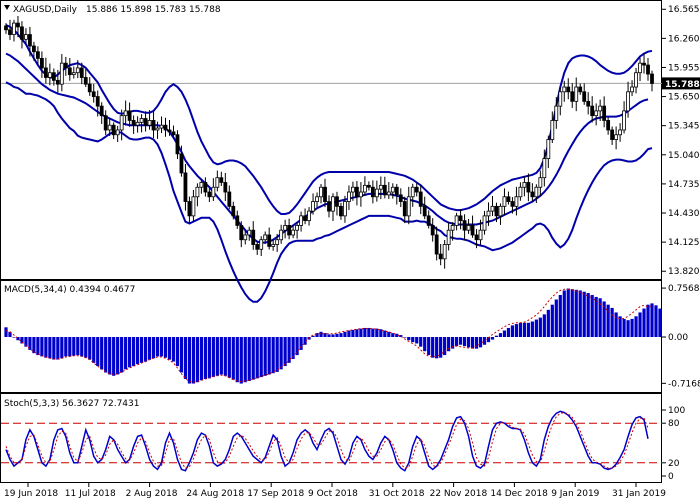 This screenshot has height=500, width=700. Describe the element at coordinates (671, 477) in the screenshot. I see `stoch-tick-label: 0` at that location.